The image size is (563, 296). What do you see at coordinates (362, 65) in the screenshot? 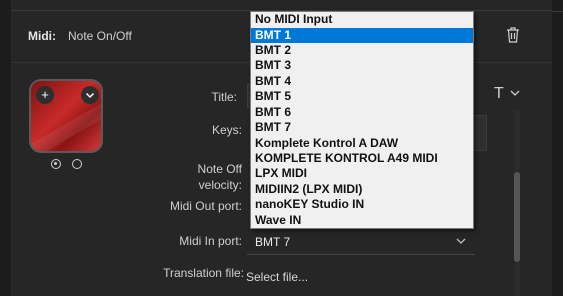
I see `dropdown-option: BMT 3` at bounding box center [362, 65].